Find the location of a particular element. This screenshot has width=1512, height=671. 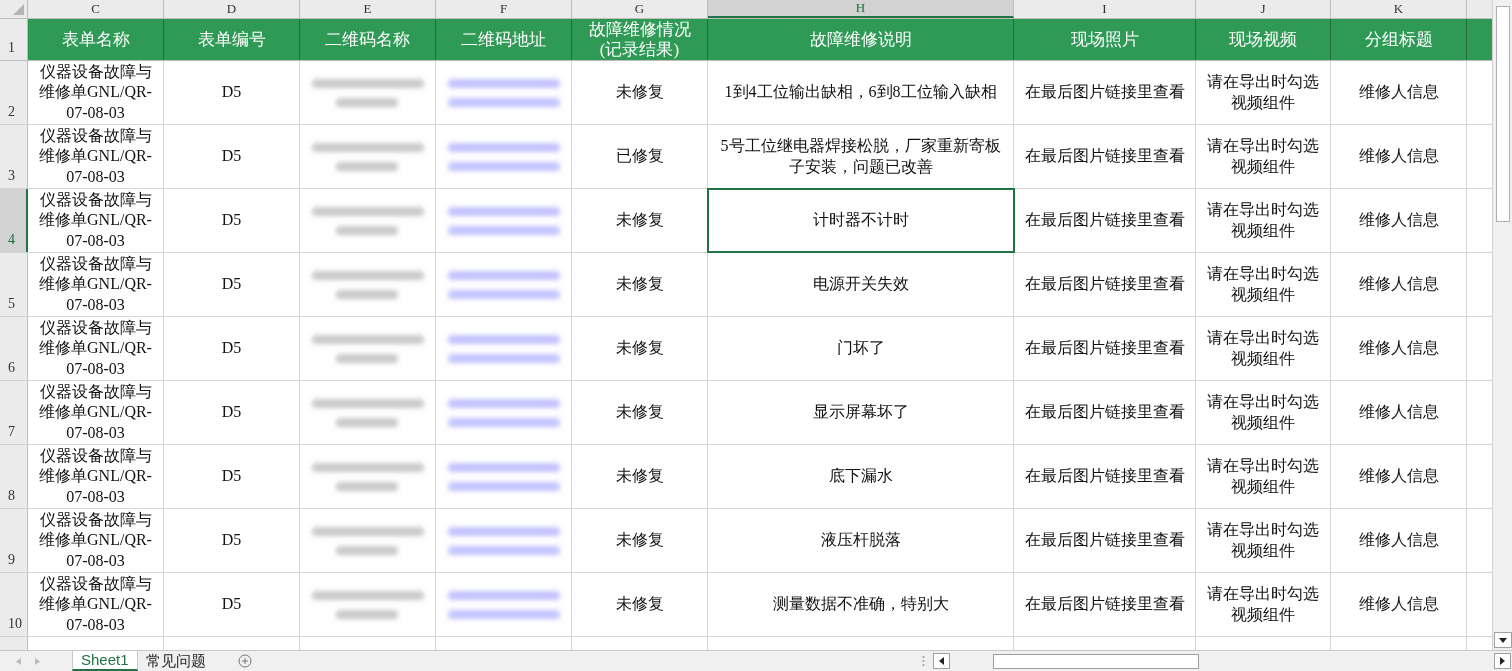

right-arrow-icon is located at coordinates (1502, 661).